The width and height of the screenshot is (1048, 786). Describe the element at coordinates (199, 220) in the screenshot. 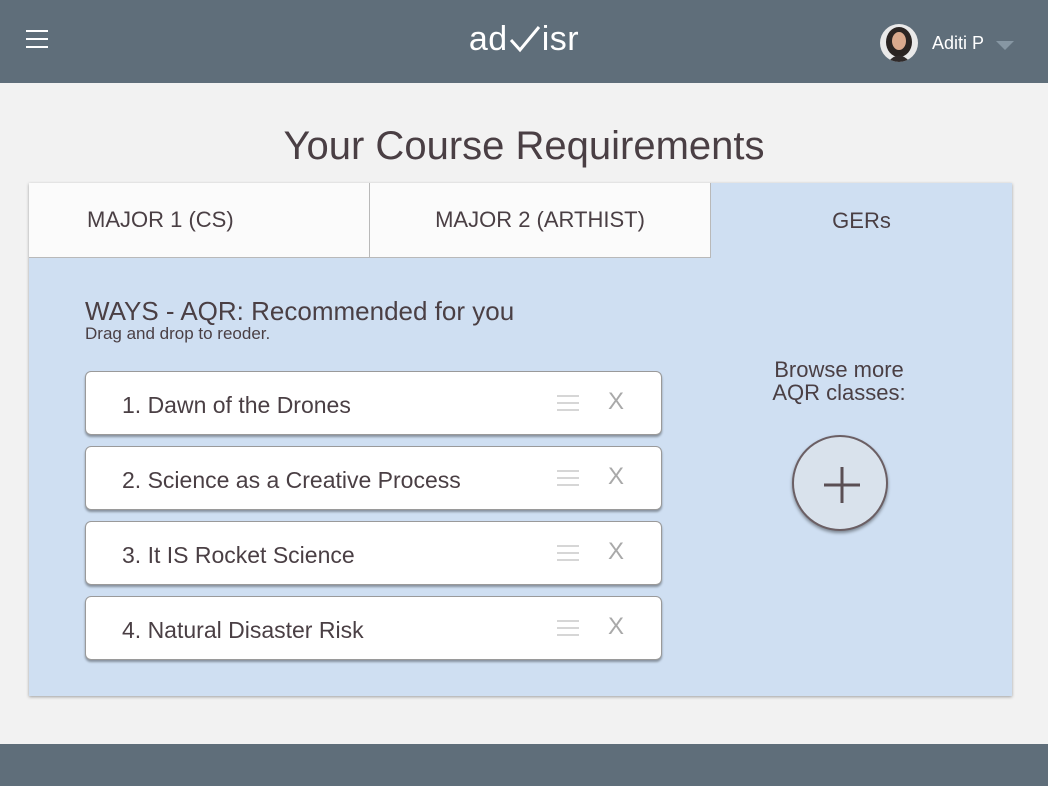

I see `tab-major-1: MAJOR 1 (CS)` at that location.